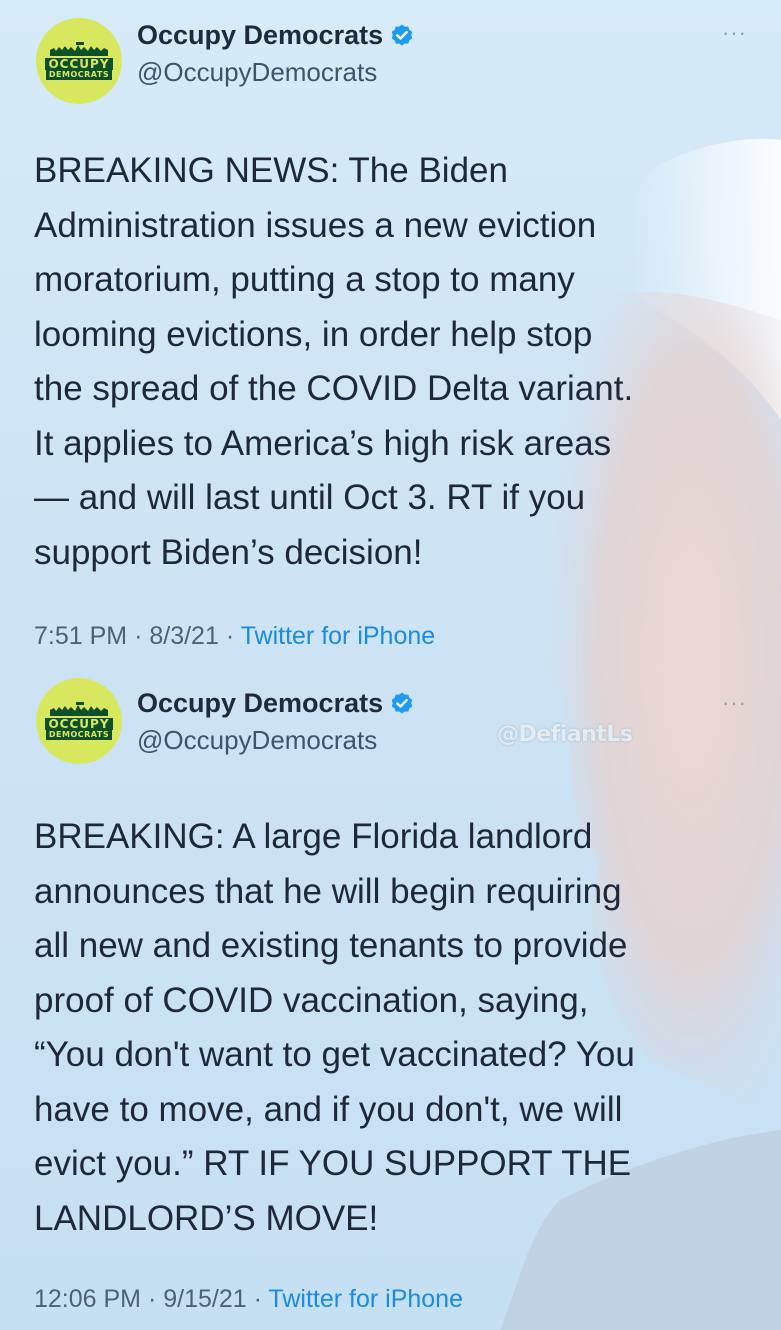  I want to click on tweet-time: 7:51 PM, so click(80, 636).